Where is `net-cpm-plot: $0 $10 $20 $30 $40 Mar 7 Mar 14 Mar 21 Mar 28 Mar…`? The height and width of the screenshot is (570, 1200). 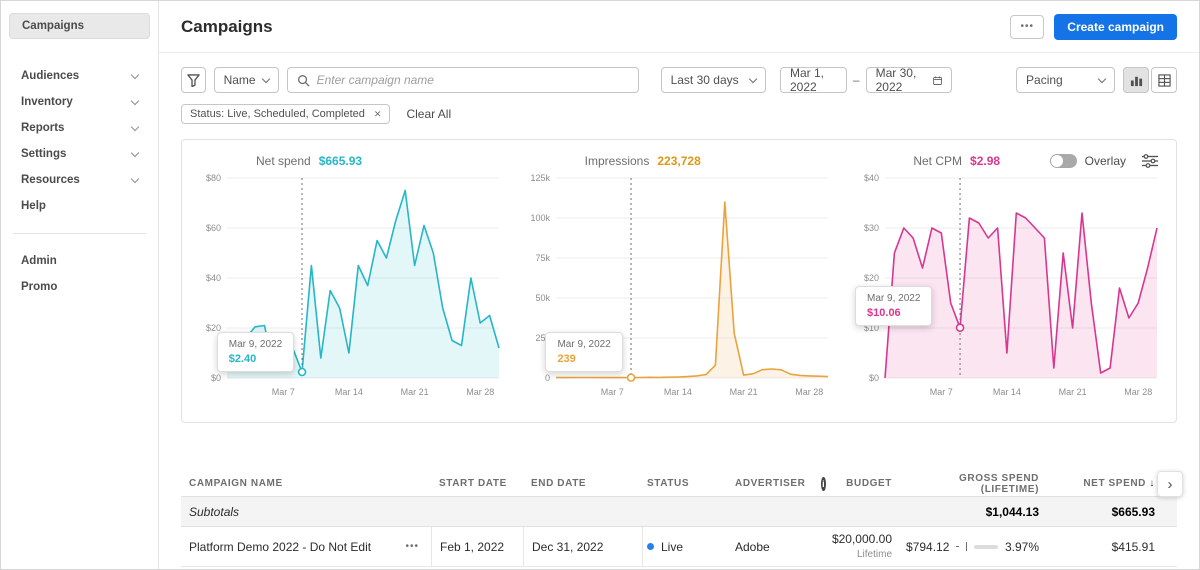 net-cpm-plot: $0 $10 $20 $30 $40 Mar 7 Mar 14 Mar 21 Mar 28 Mar… is located at coordinates (1008, 286).